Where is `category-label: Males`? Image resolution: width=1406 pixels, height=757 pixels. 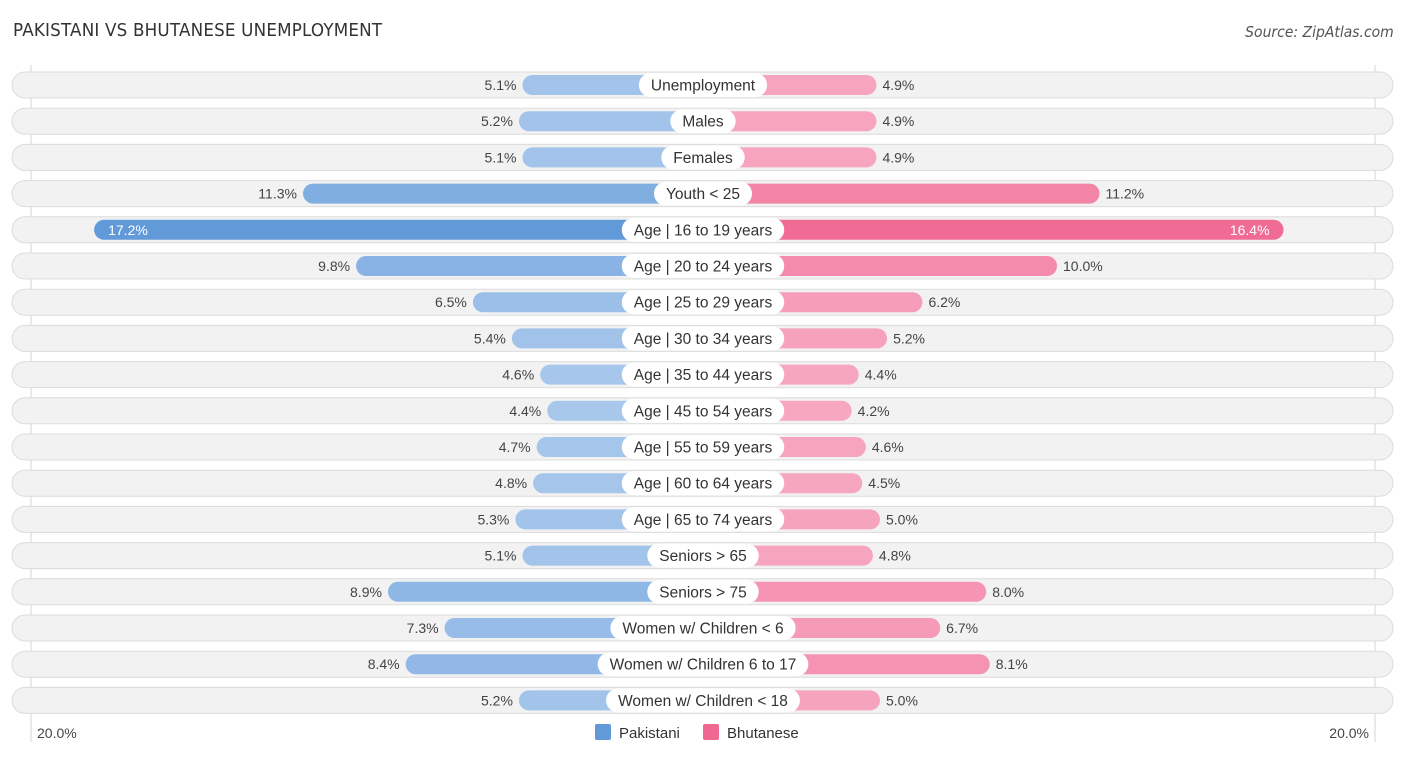
category-label: Males is located at coordinates (703, 122).